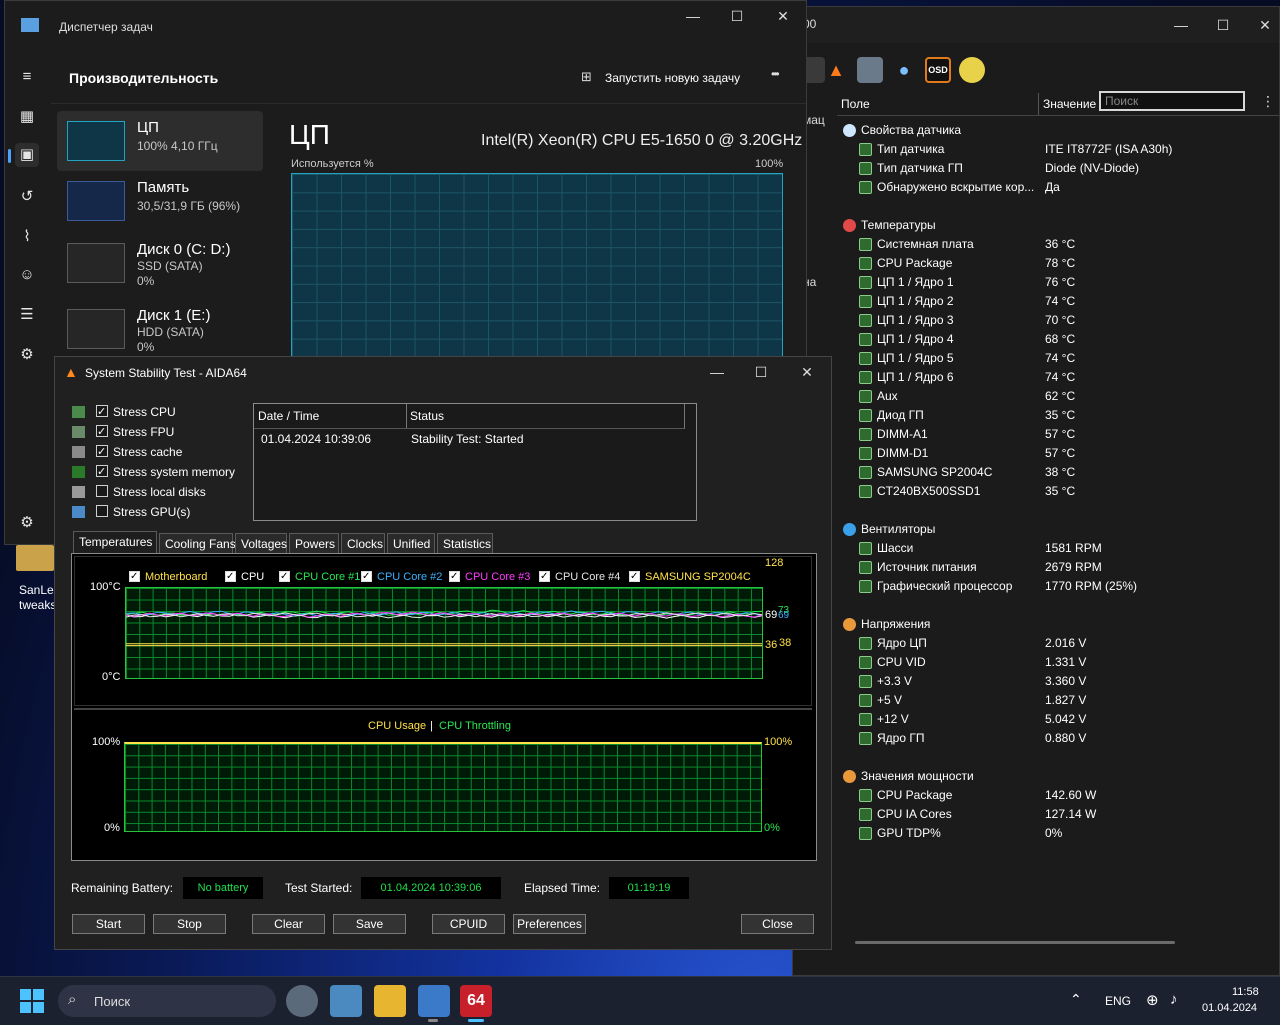  What do you see at coordinates (155, 472) in the screenshot?
I see `stress-option: Stress system memory` at bounding box center [155, 472].